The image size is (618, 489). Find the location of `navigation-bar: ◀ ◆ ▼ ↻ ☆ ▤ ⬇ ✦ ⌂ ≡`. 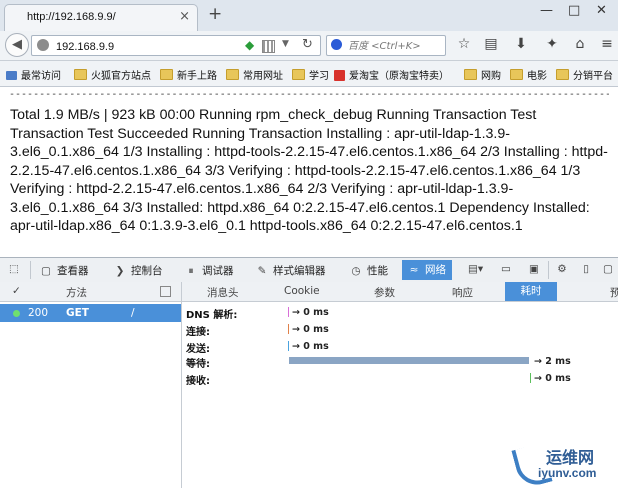

navigation-bar: ◀ ◆ ▼ ↻ ☆ ▤ ⬇ ✦ ⌂ ≡ is located at coordinates (309, 46).